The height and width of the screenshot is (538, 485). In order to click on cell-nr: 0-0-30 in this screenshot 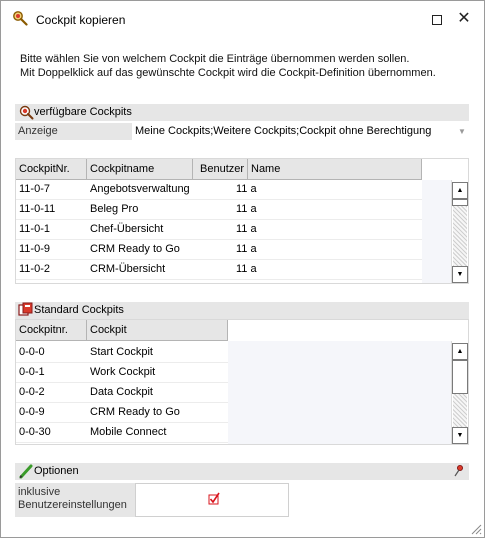, I will do `click(35, 432)`.